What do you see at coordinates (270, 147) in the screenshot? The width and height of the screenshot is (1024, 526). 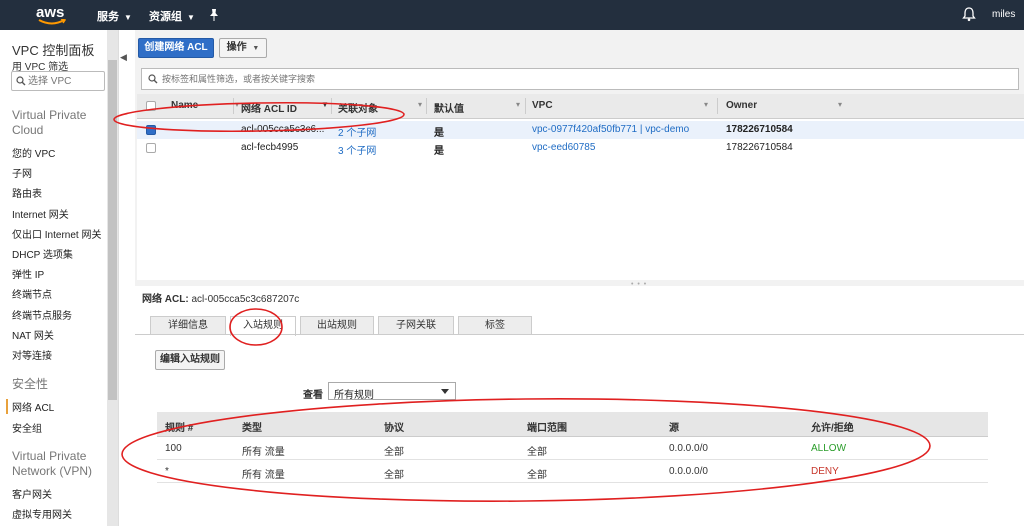 I see `cell-acl-id: acl-fecb4995` at bounding box center [270, 147].